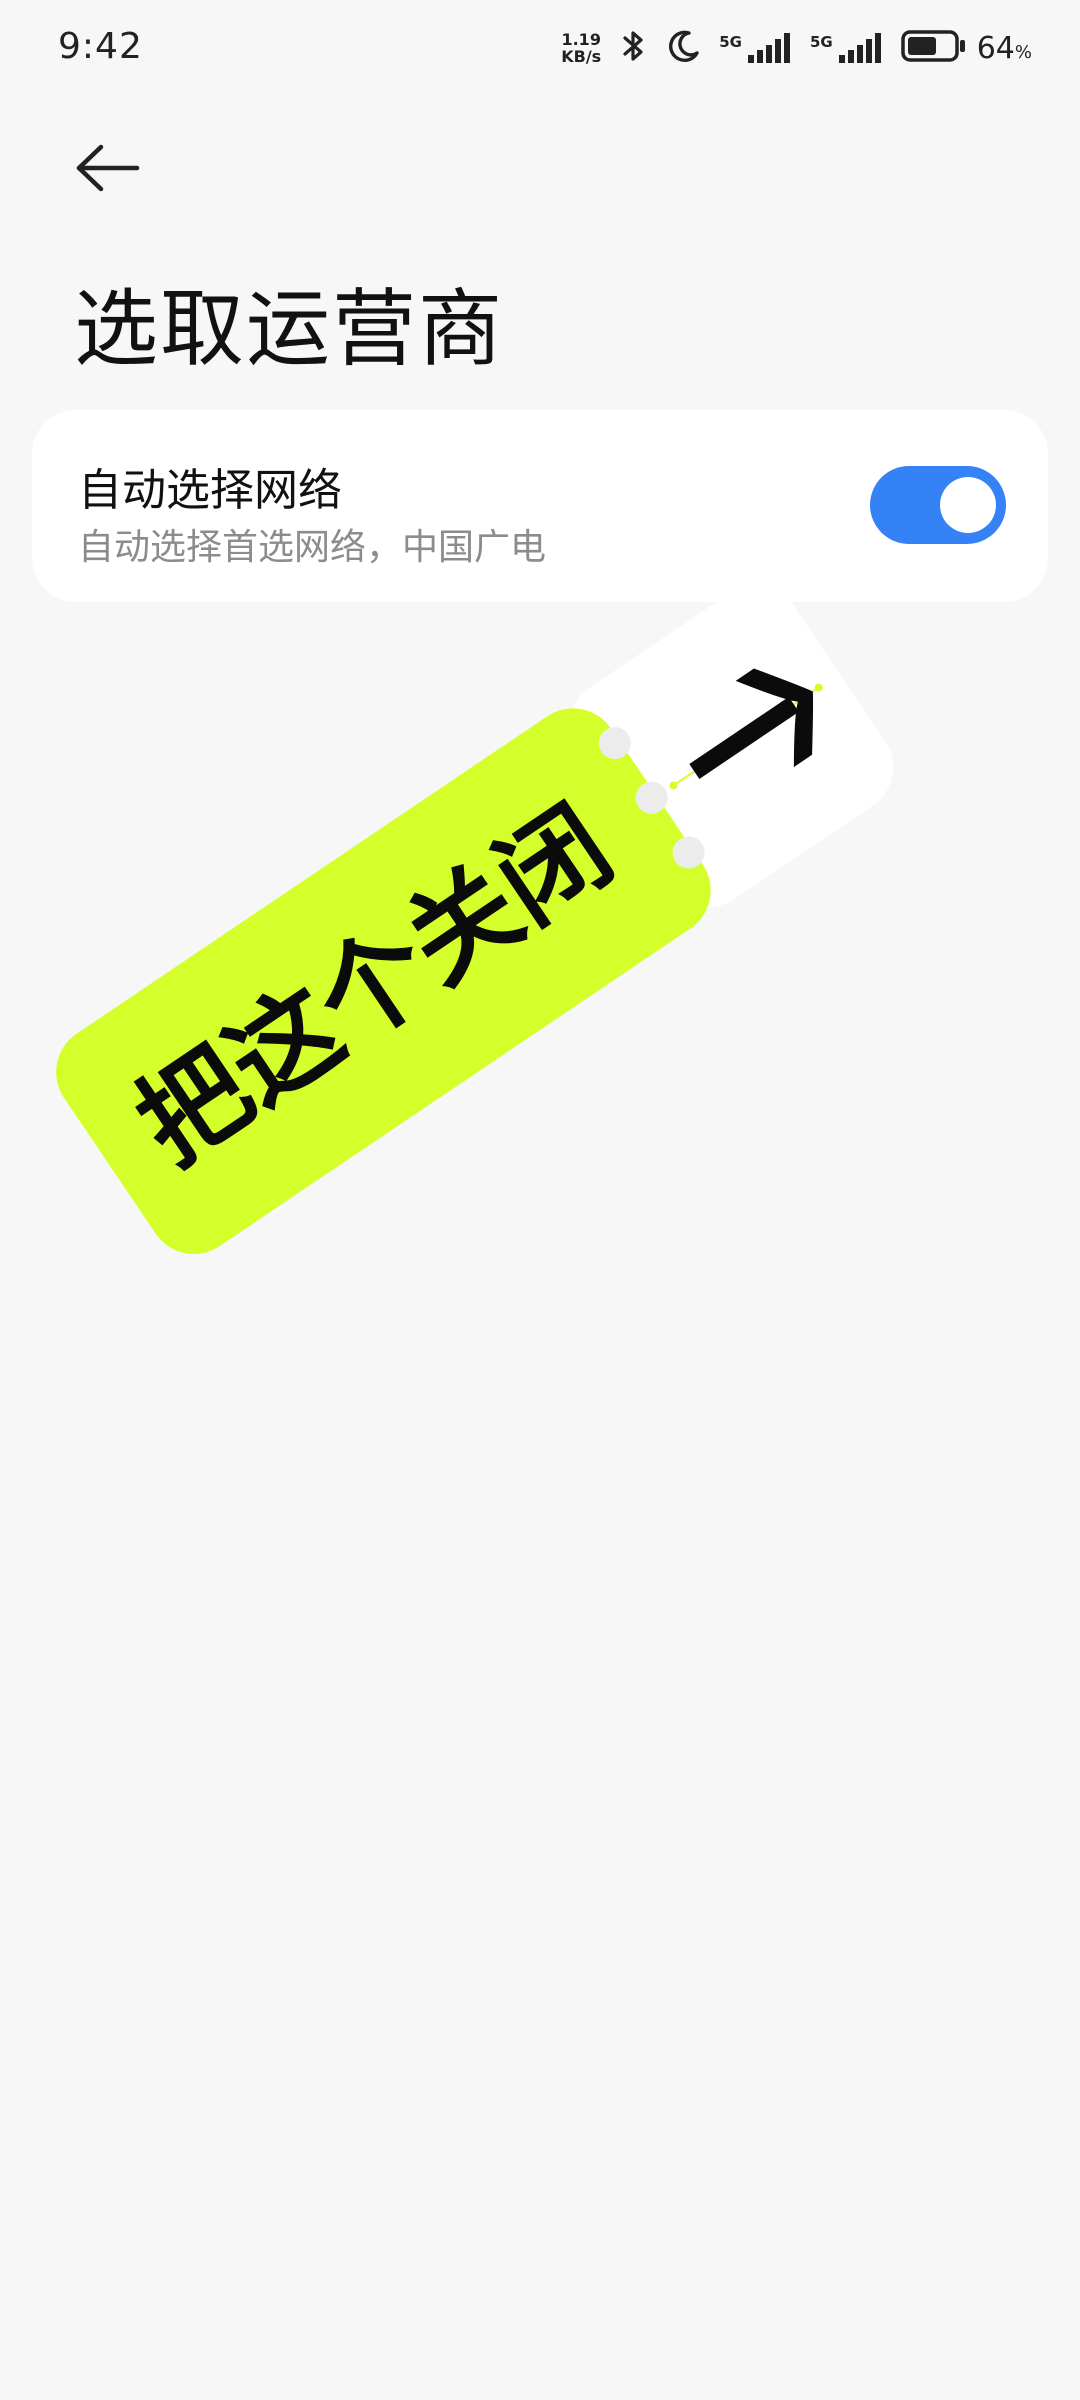  What do you see at coordinates (375, 987) in the screenshot?
I see `sticker-text: 把这个关闭` at bounding box center [375, 987].